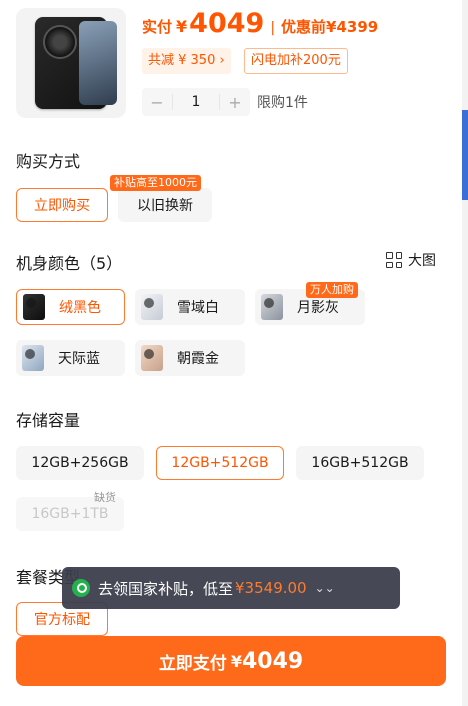 The image size is (468, 706). What do you see at coordinates (198, 359) in the screenshot?
I see `color-label: 朝霞金` at bounding box center [198, 359].